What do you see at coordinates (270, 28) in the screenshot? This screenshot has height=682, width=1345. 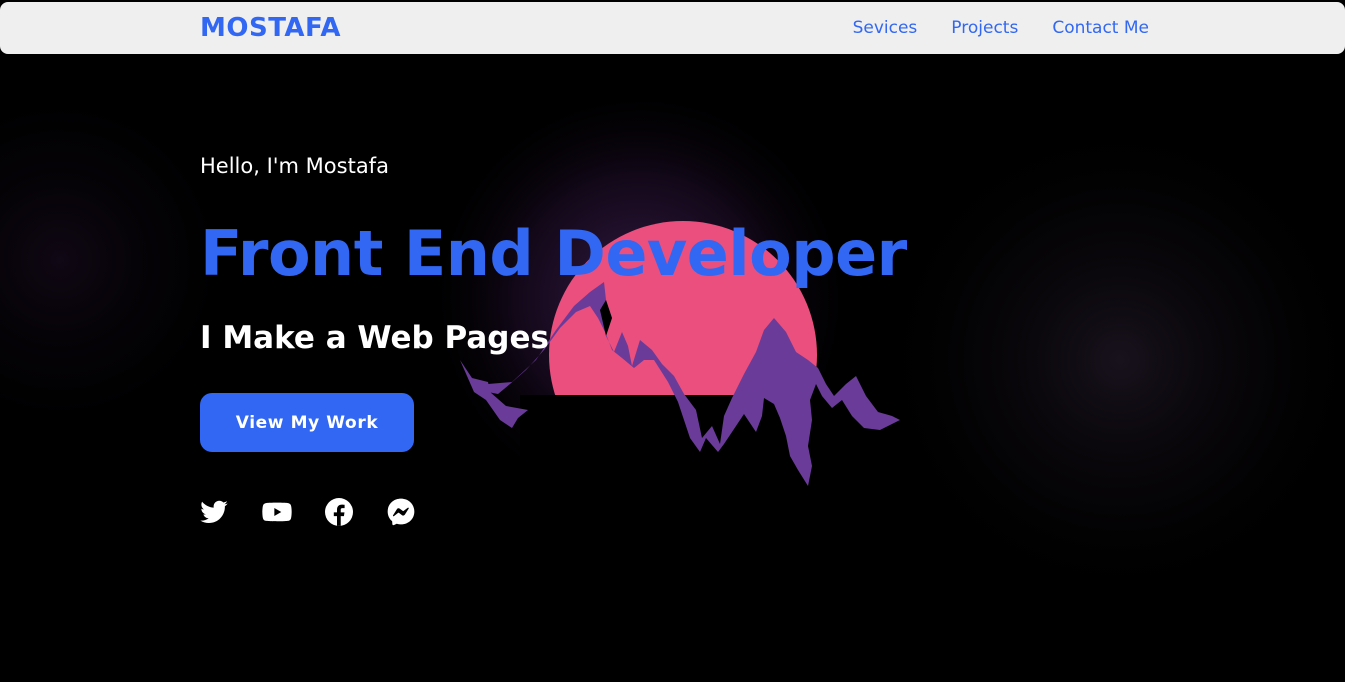 I see `brand-logo: MOSTAFA` at bounding box center [270, 28].